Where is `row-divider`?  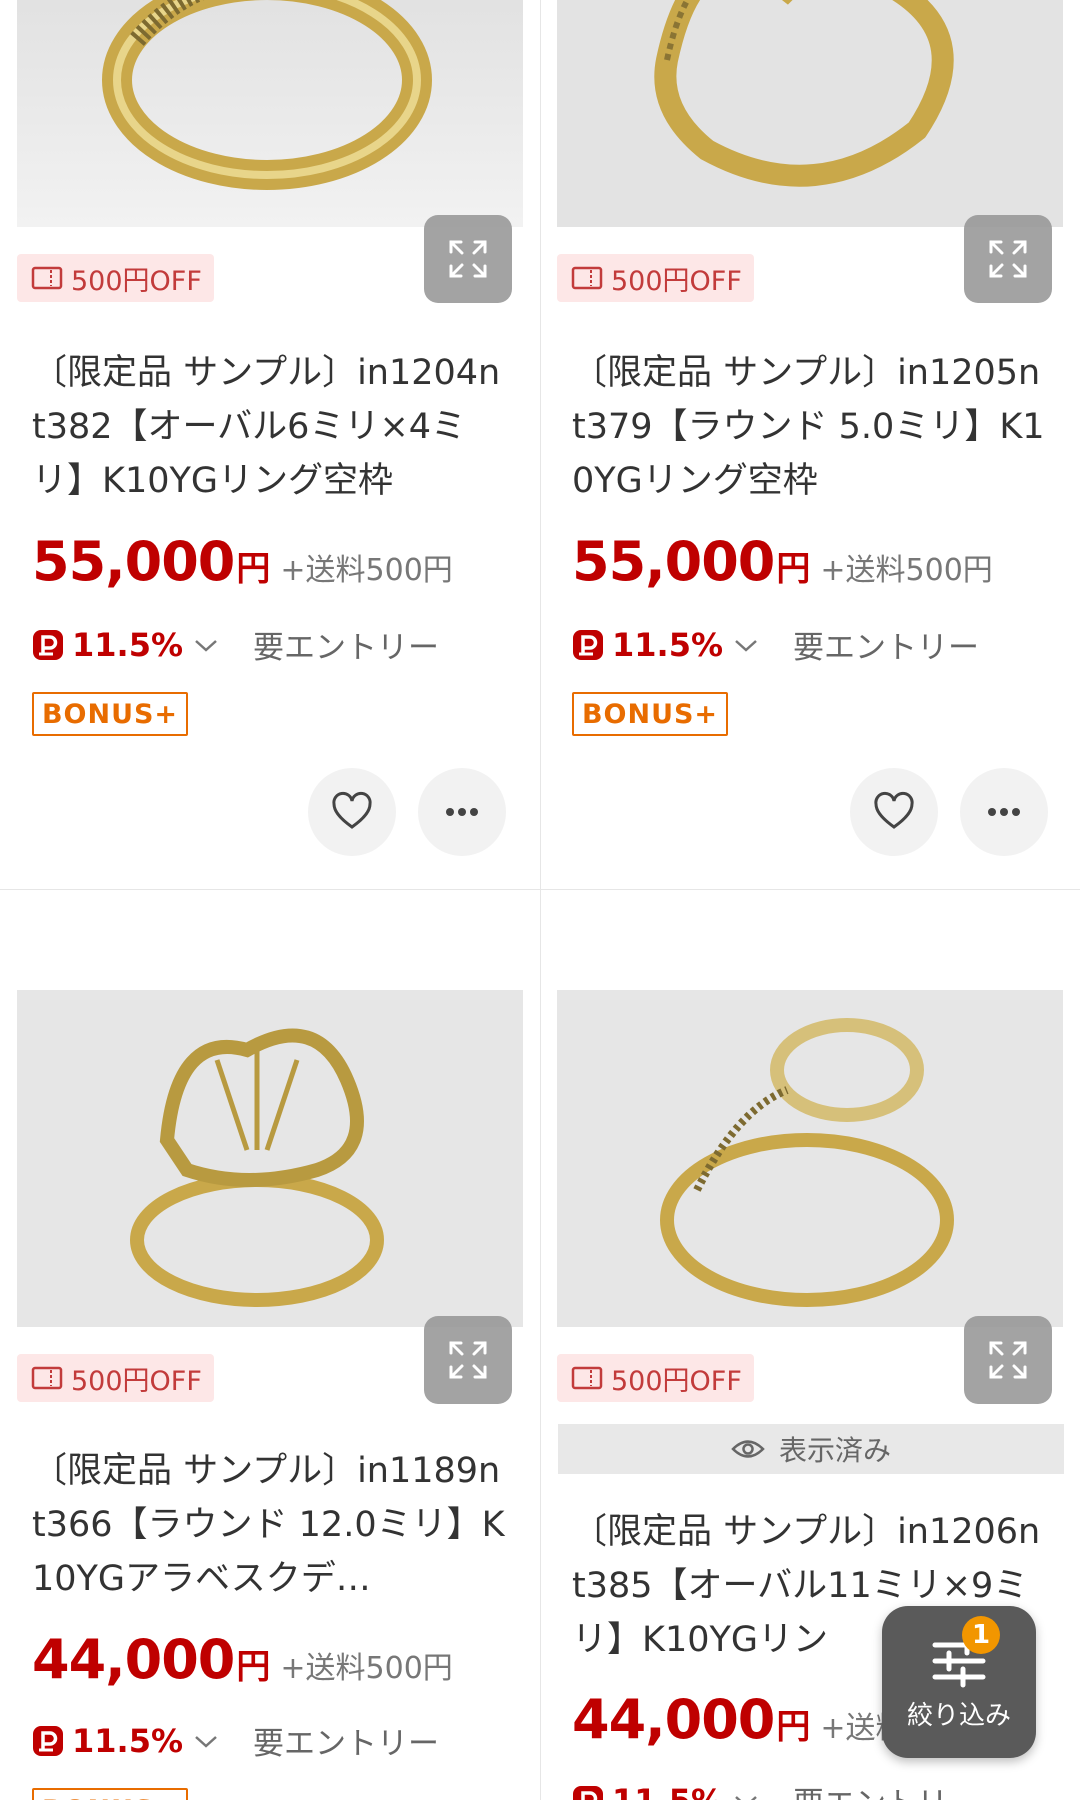 row-divider is located at coordinates (540, 889).